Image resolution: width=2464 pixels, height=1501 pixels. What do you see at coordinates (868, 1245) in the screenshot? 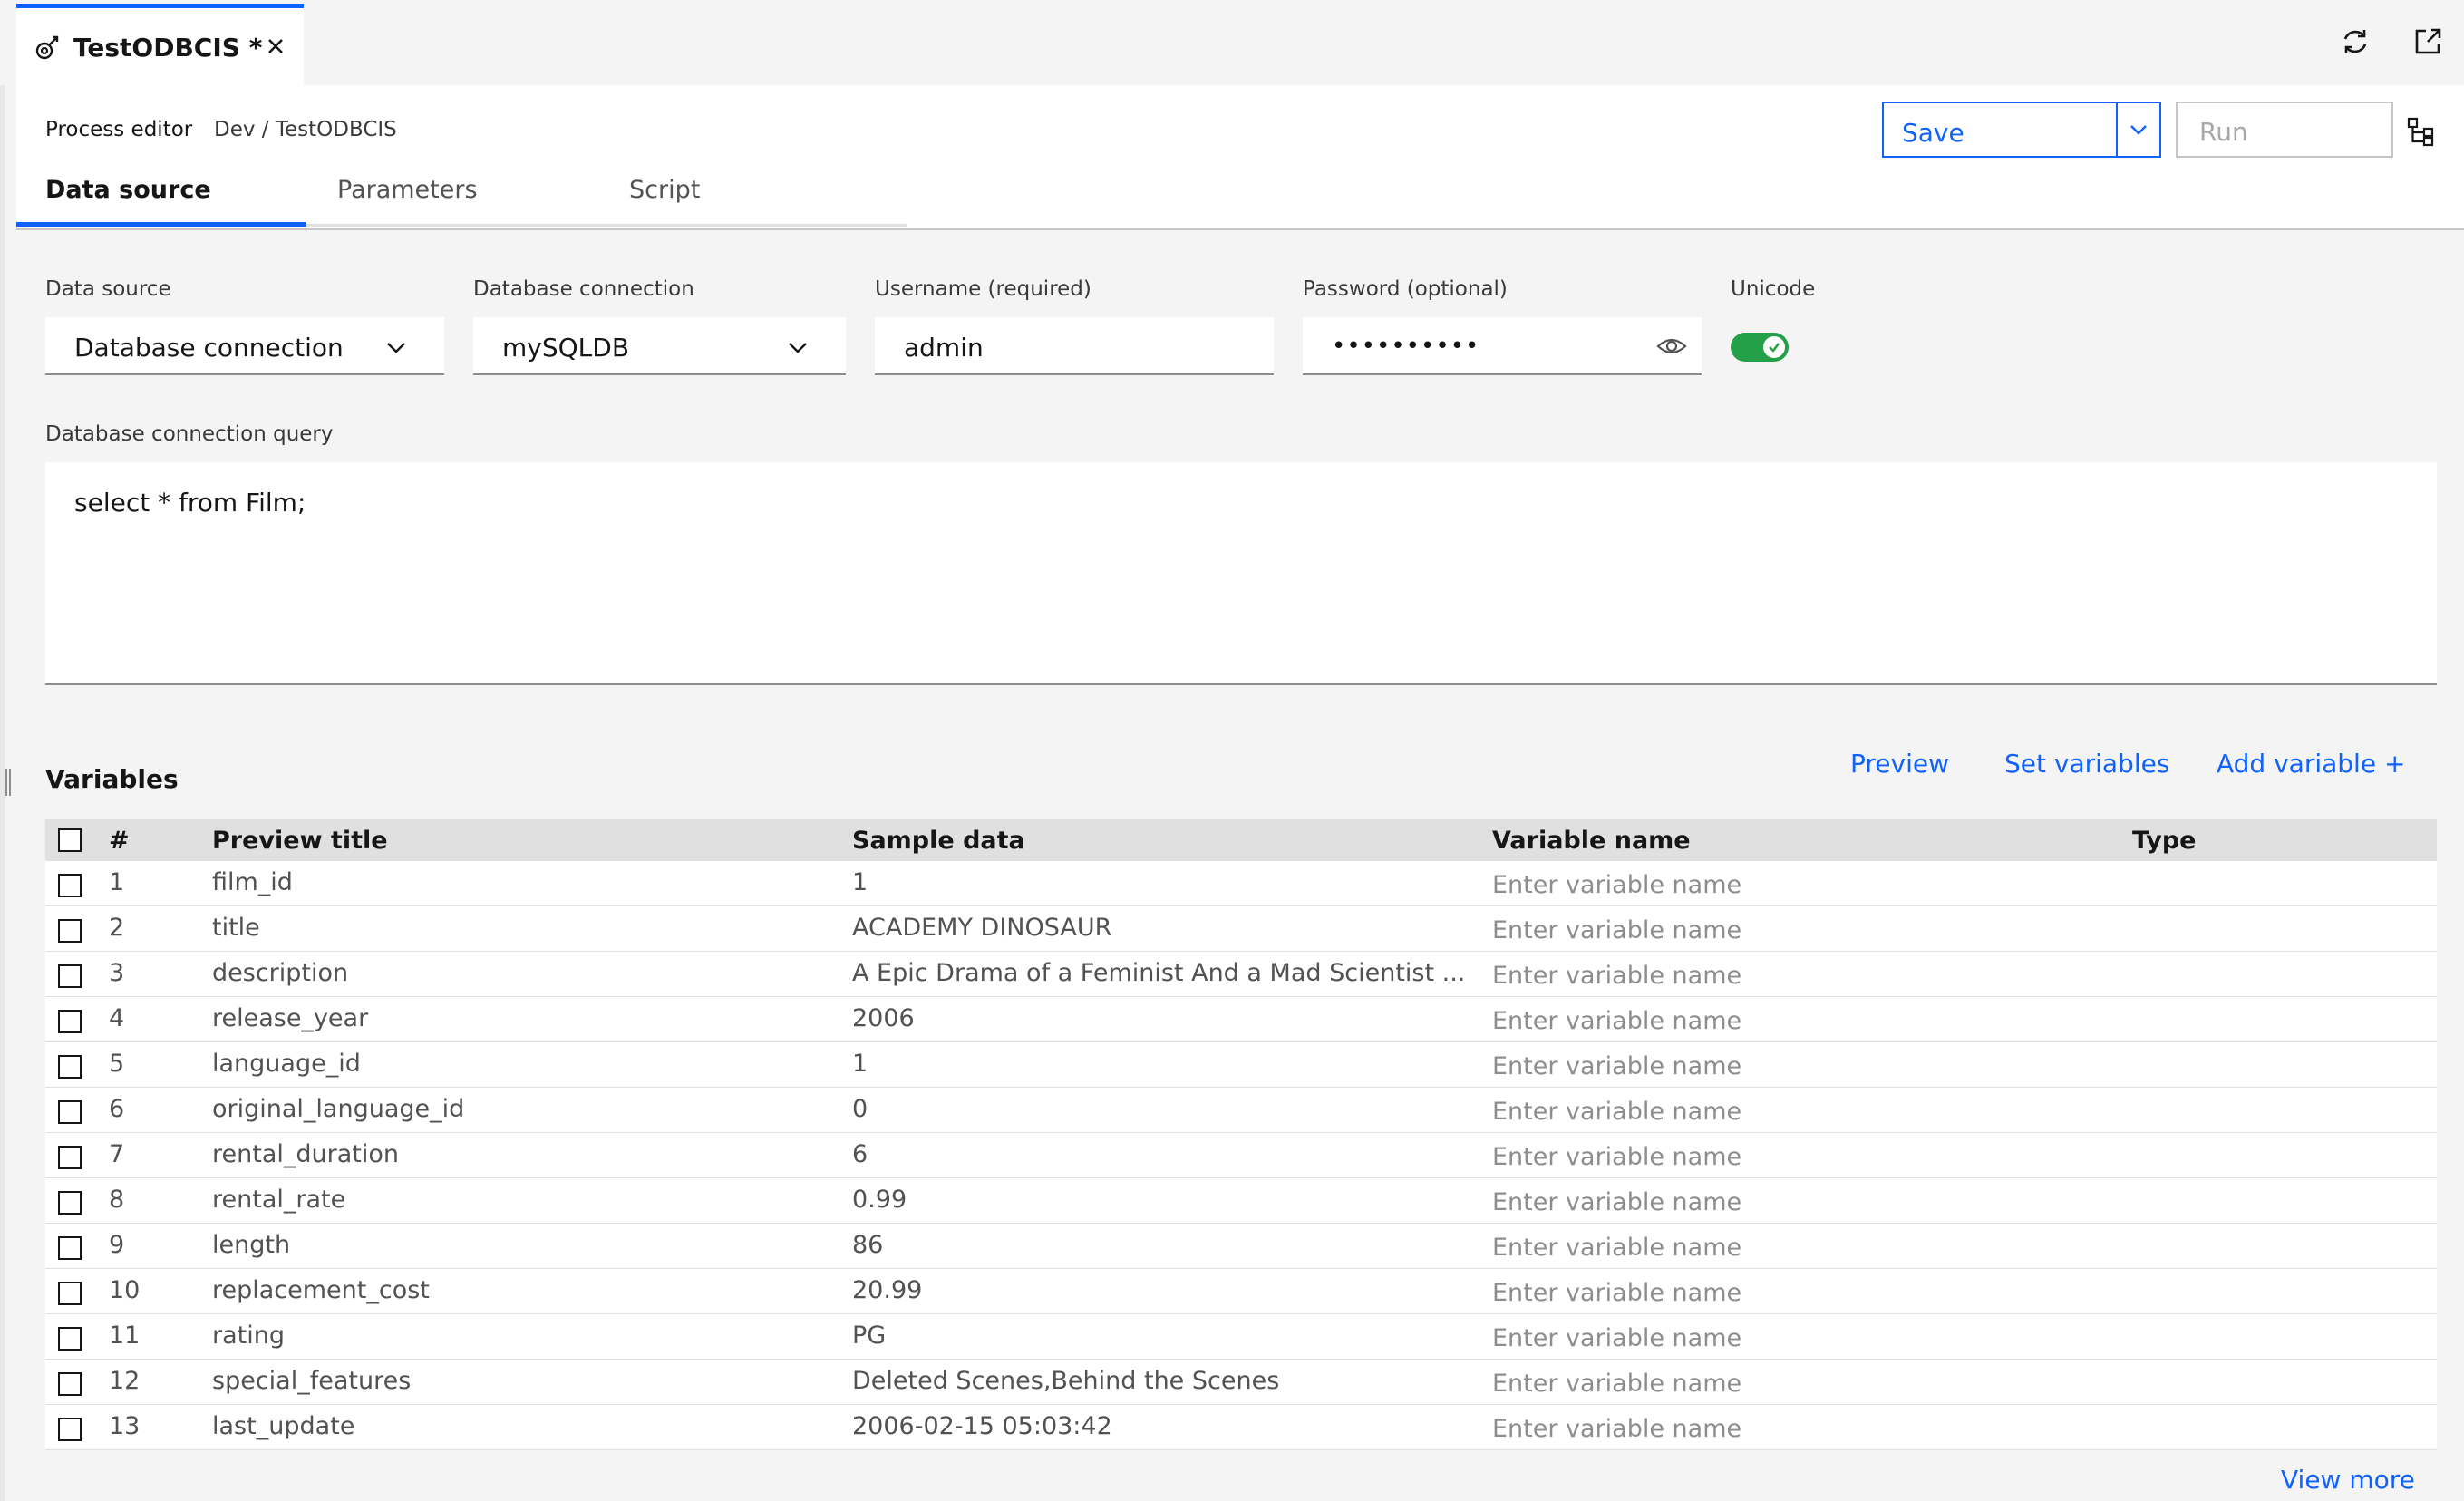
I see `row-sample-data: 86` at bounding box center [868, 1245].